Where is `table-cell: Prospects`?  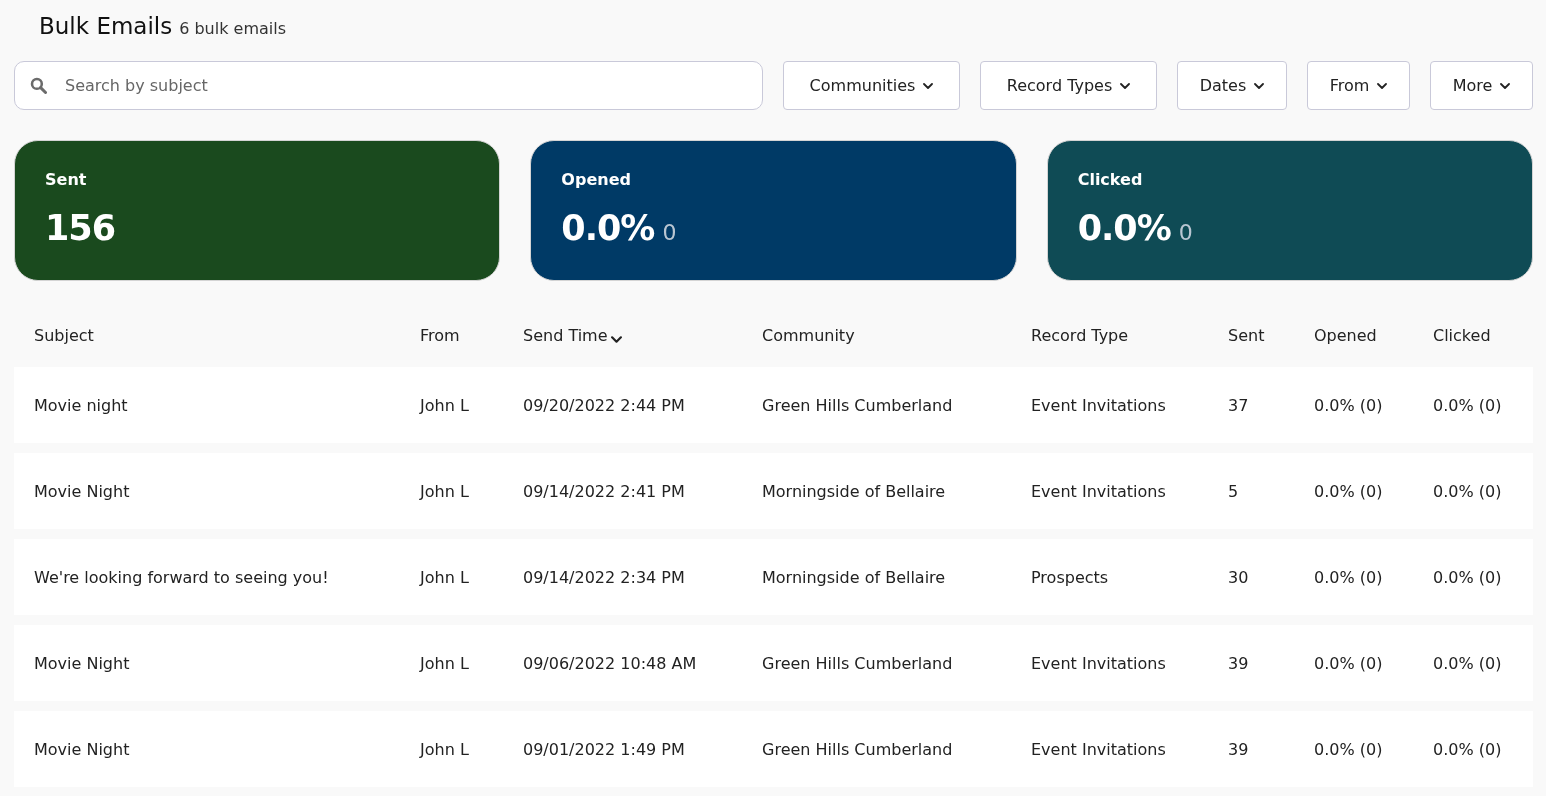
table-cell: Prospects is located at coordinates (1070, 577).